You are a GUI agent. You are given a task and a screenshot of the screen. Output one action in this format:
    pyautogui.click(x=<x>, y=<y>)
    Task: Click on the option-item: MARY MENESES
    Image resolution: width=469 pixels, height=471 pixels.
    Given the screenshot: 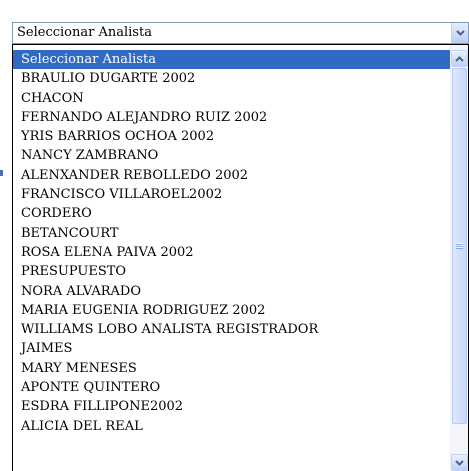 What is the action you would take?
    pyautogui.click(x=232, y=368)
    